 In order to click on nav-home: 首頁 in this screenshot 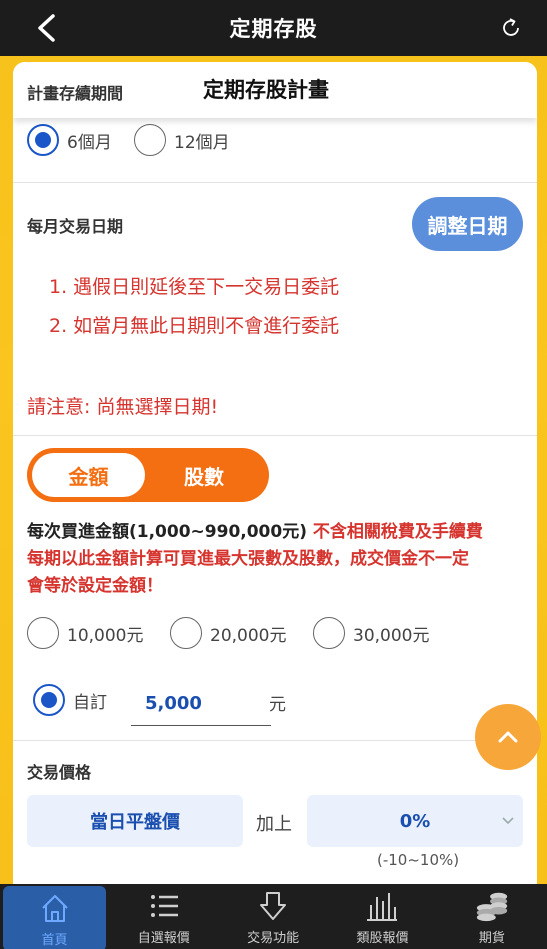, I will do `click(54, 917)`.